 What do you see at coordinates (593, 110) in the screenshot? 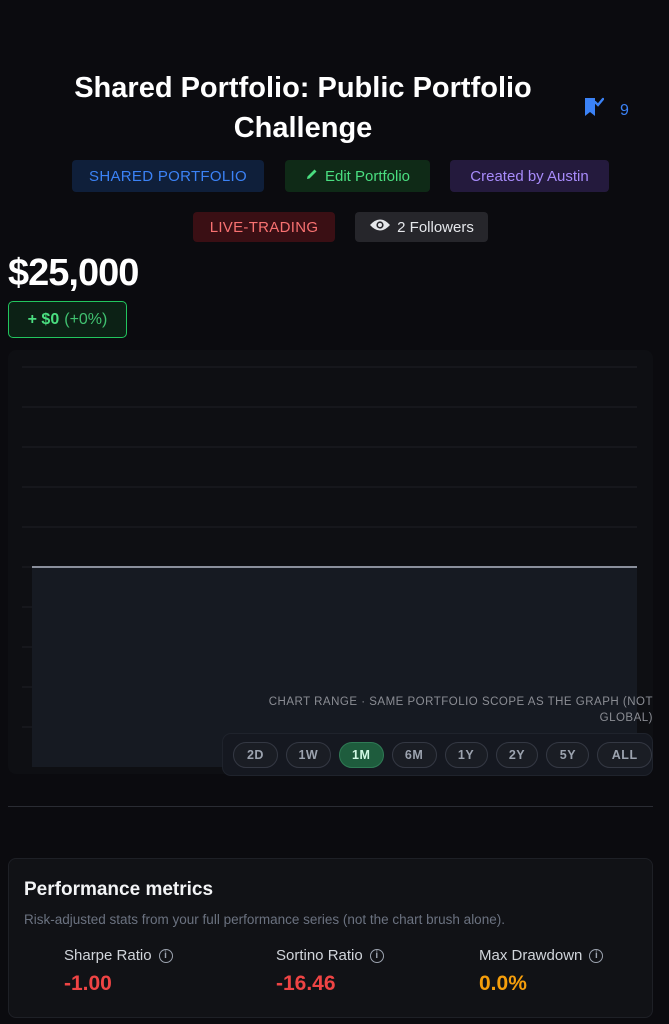
I see `bookmark-check-icon` at bounding box center [593, 110].